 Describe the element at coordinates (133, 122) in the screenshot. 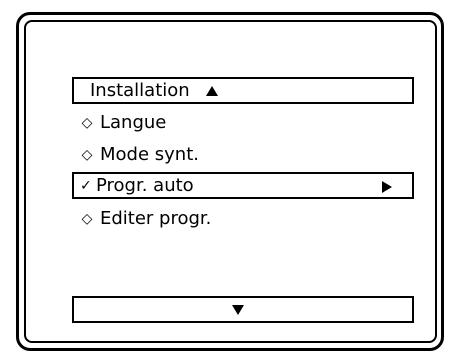

I see `menu-item-label: Langue` at that location.